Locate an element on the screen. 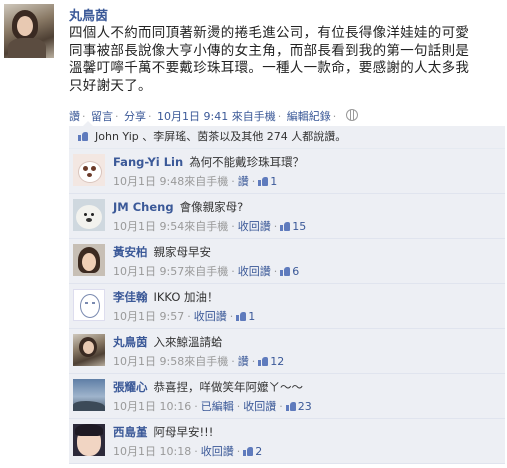  comment-item: Fang-Yi Lin 為何不能戴珍珠耳環？ 10月1日 9:48來自手機 · 讚 · 1 is located at coordinates (287, 171).